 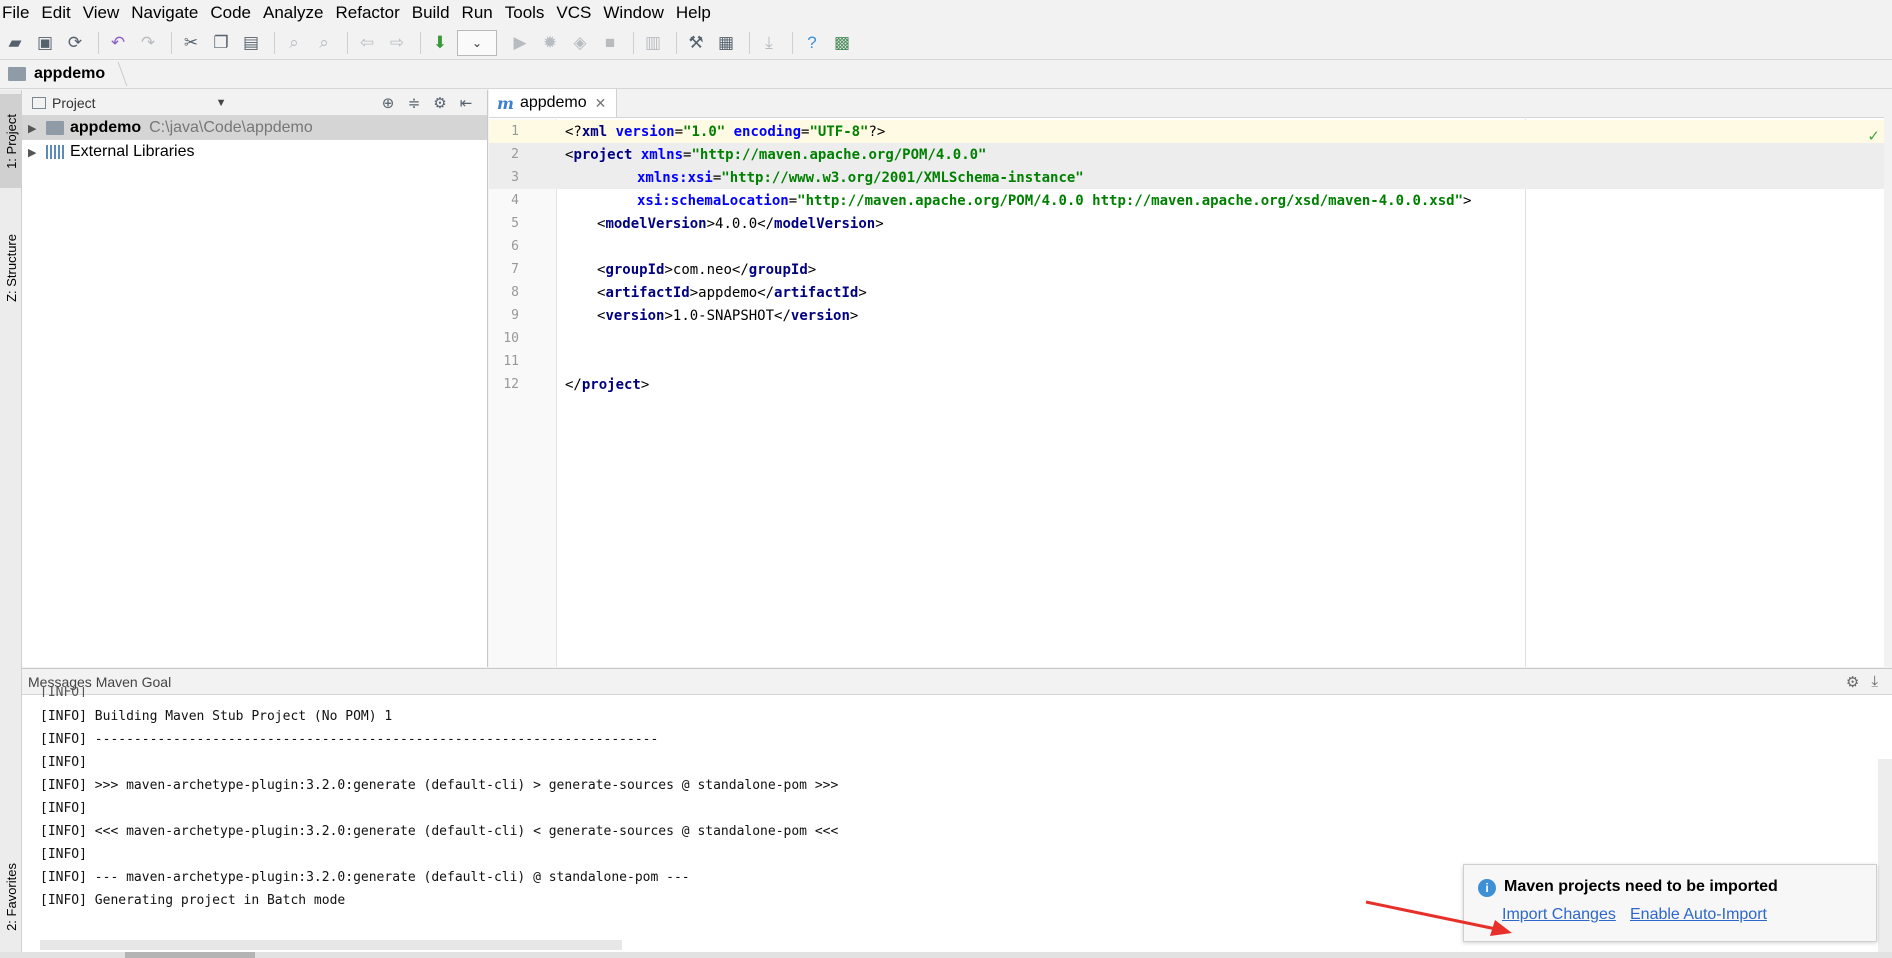 I want to click on tool-tab-structure: Z: Structure, so click(x=11, y=268).